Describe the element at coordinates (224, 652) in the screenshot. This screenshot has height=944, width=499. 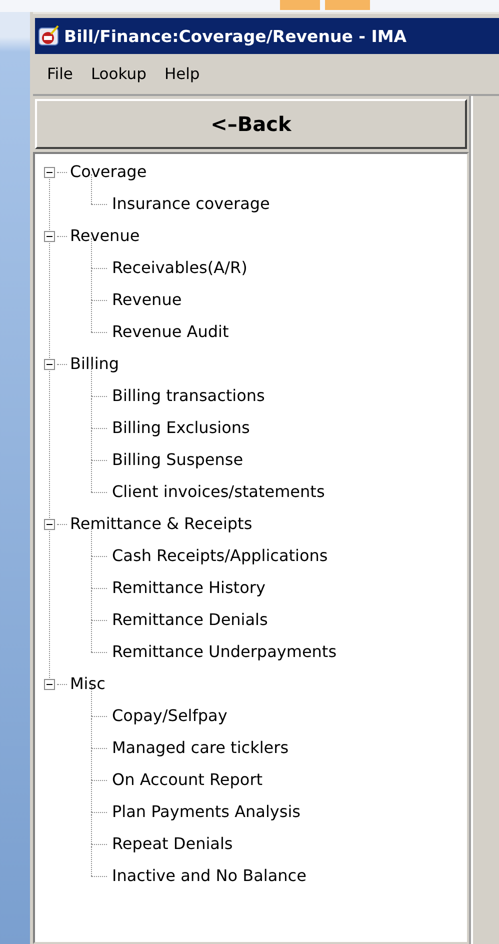
I see `tree-item: Remittance Underpayments` at that location.